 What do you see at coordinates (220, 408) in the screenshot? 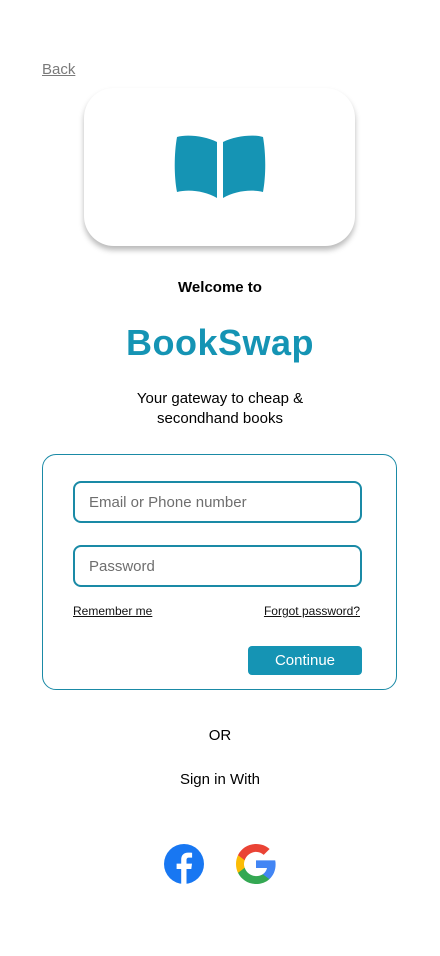
I see `tagline: Your gateway to cheap & secondhand books` at bounding box center [220, 408].